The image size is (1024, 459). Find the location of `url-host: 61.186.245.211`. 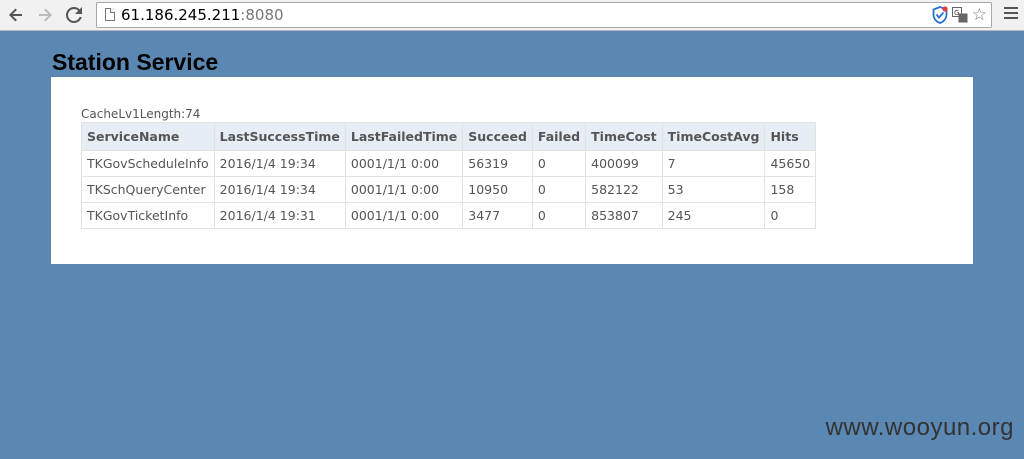

url-host: 61.186.245.211 is located at coordinates (181, 15).